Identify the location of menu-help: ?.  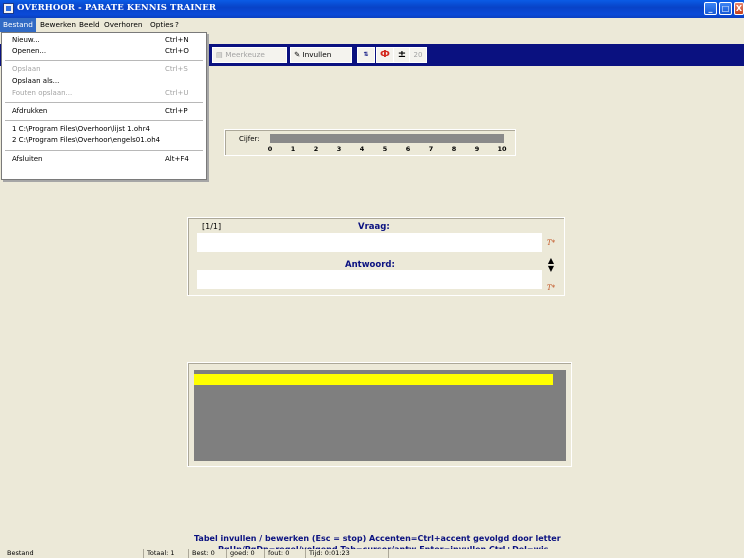
(177, 25).